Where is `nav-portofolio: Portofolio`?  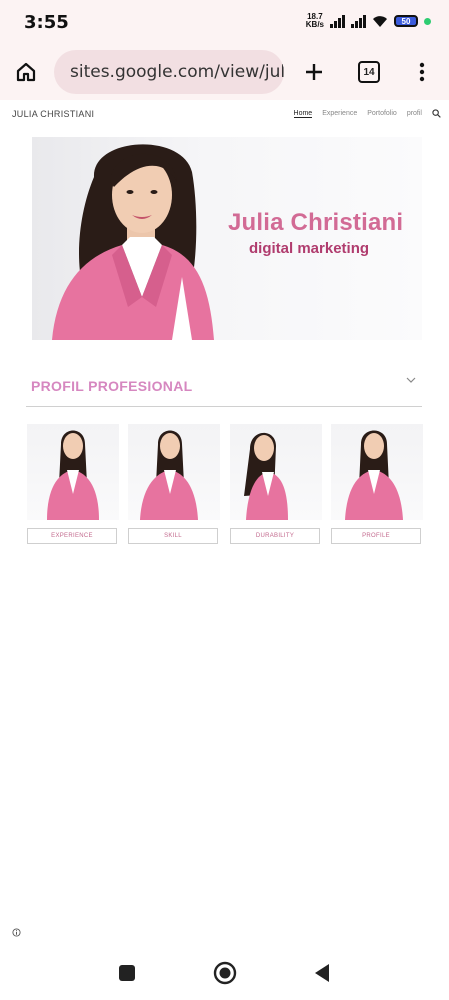
nav-portofolio: Portofolio is located at coordinates (382, 113).